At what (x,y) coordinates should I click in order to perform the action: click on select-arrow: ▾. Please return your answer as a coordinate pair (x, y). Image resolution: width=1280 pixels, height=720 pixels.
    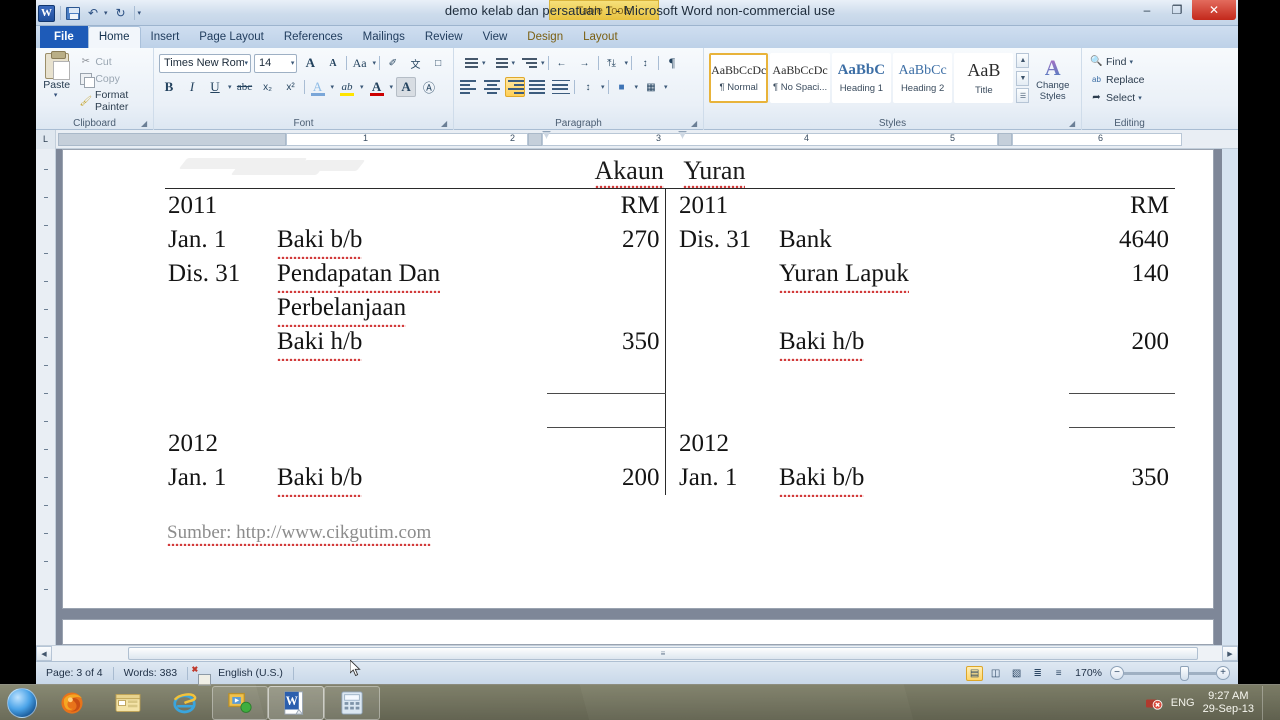
    Looking at the image, I should click on (1140, 98).